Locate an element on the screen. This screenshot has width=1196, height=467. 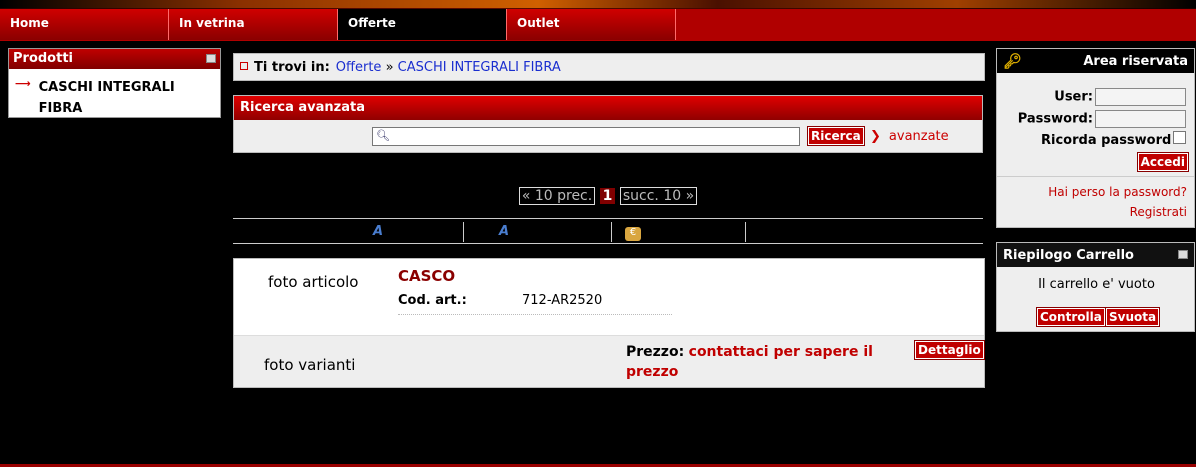
cart-empty-text: Il carrello e' vuoto is located at coordinates (1096, 284).